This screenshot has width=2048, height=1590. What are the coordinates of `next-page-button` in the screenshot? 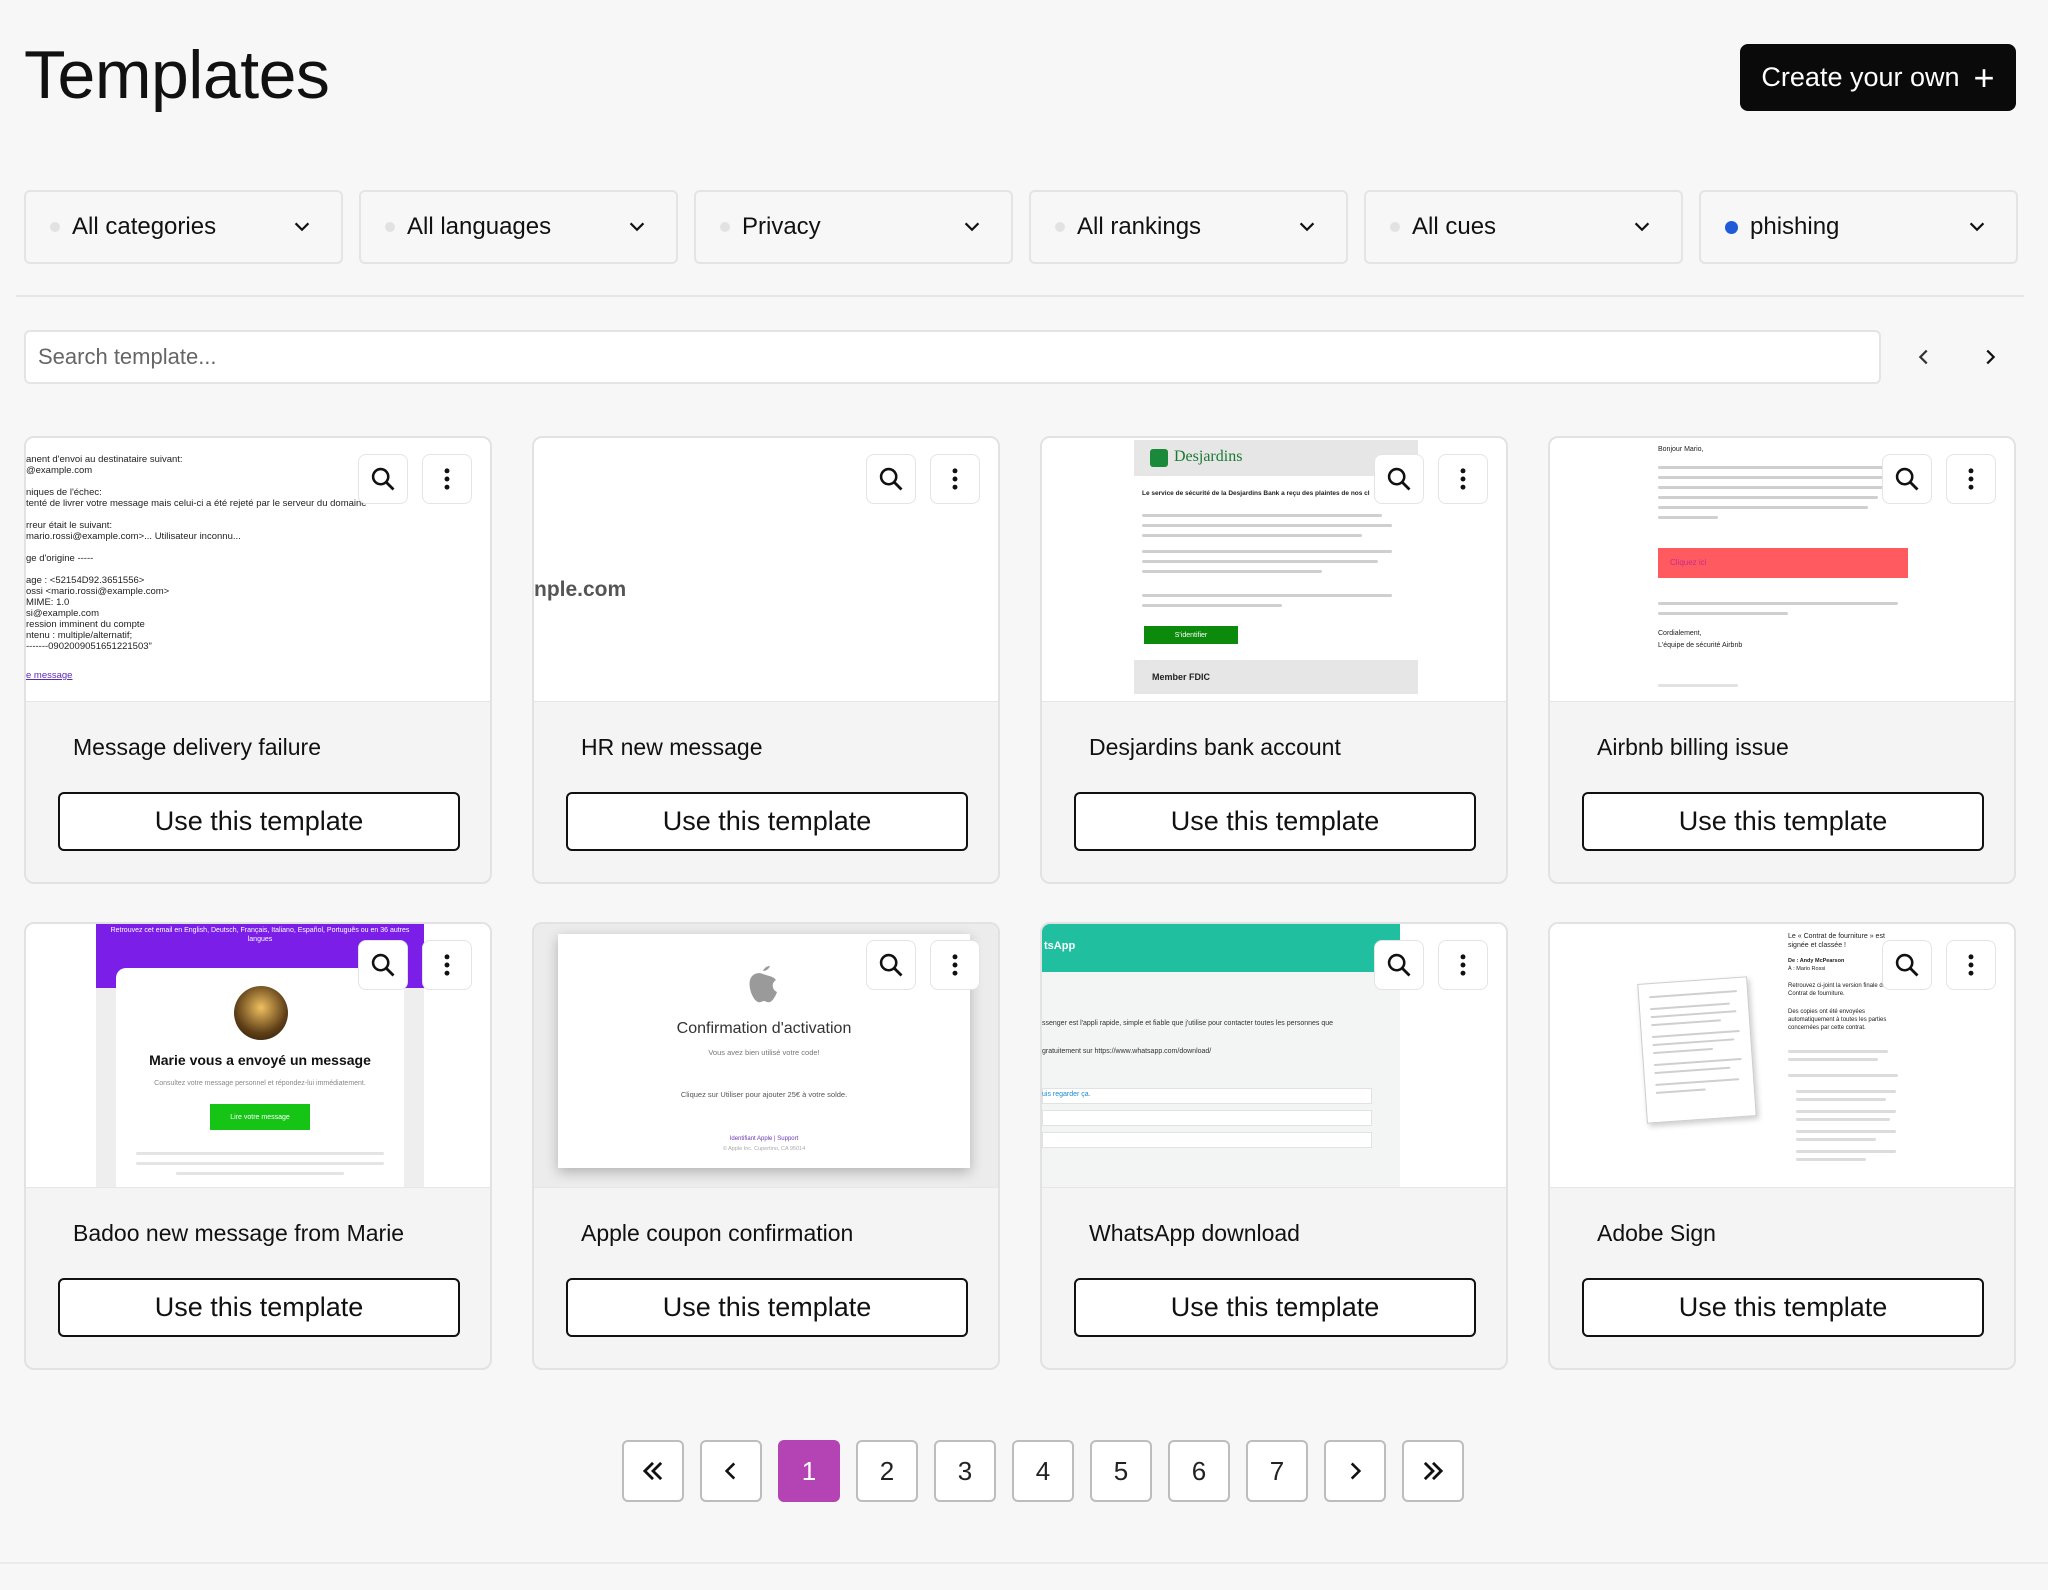 It's located at (1355, 1471).